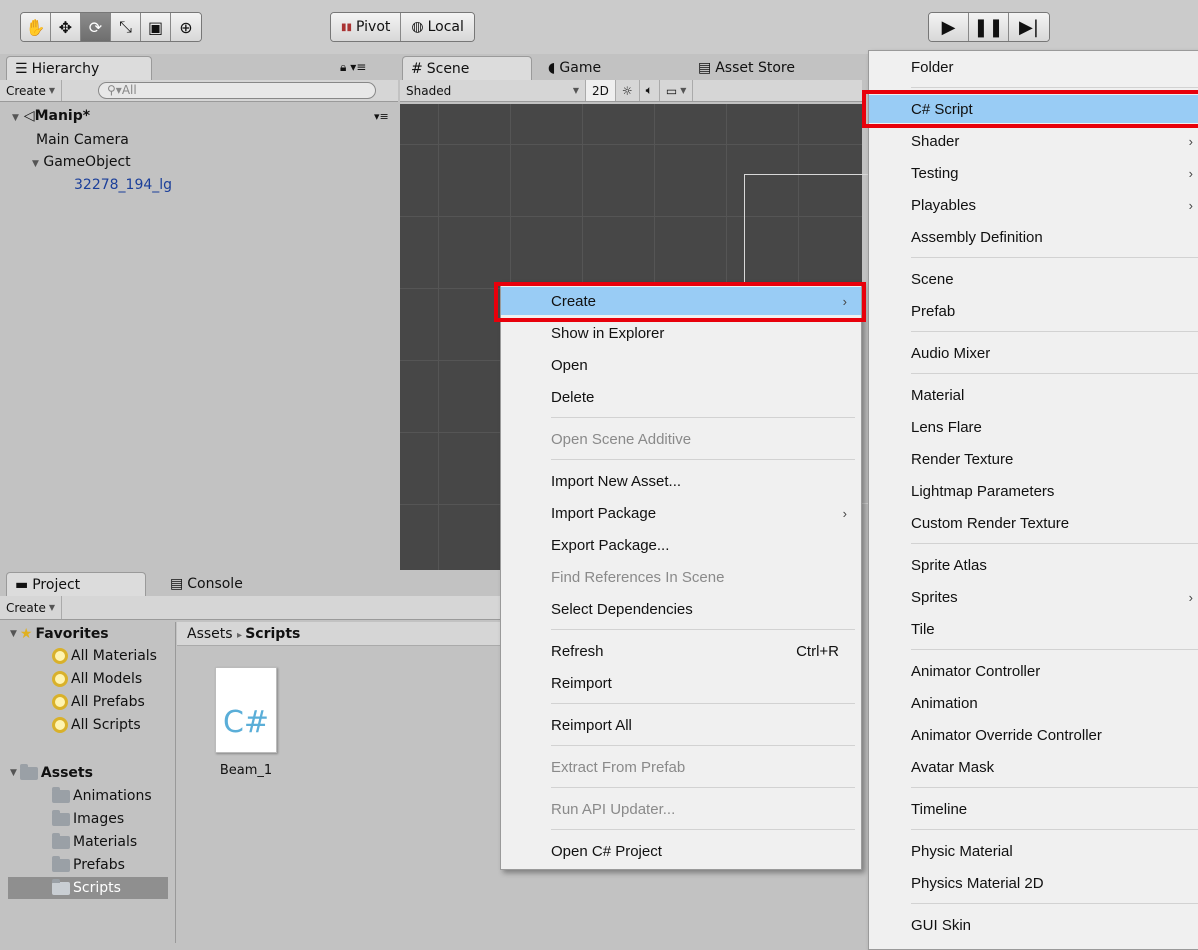 Image resolution: width=1198 pixels, height=950 pixels. I want to click on project-create-dropdown: Create ▼, so click(31, 607).